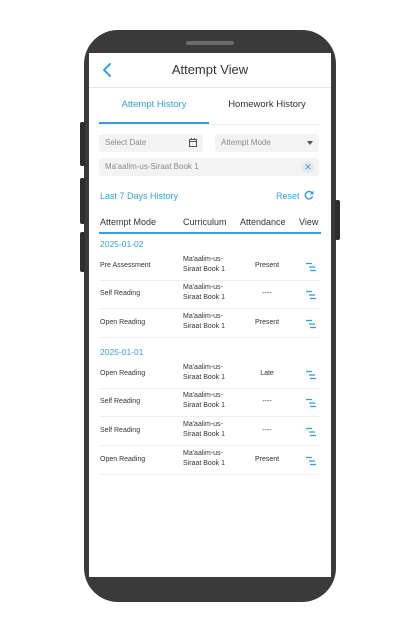  What do you see at coordinates (139, 196) in the screenshot?
I see `last-7-days-link: Last 7 Days History` at bounding box center [139, 196].